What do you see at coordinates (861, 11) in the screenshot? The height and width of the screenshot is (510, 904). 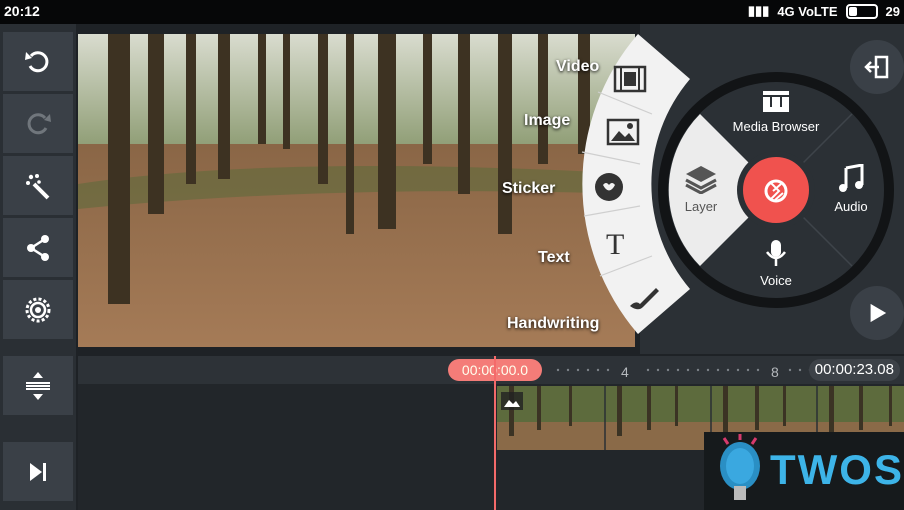 I see `battery-icon` at bounding box center [861, 11].